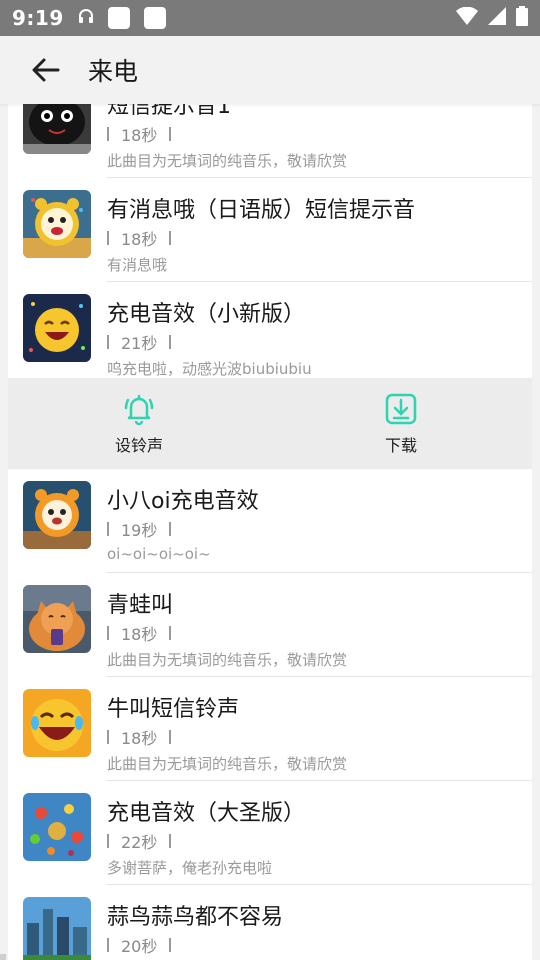 The image size is (540, 960). What do you see at coordinates (497, 18) in the screenshot?
I see `signal-icon` at bounding box center [497, 18].